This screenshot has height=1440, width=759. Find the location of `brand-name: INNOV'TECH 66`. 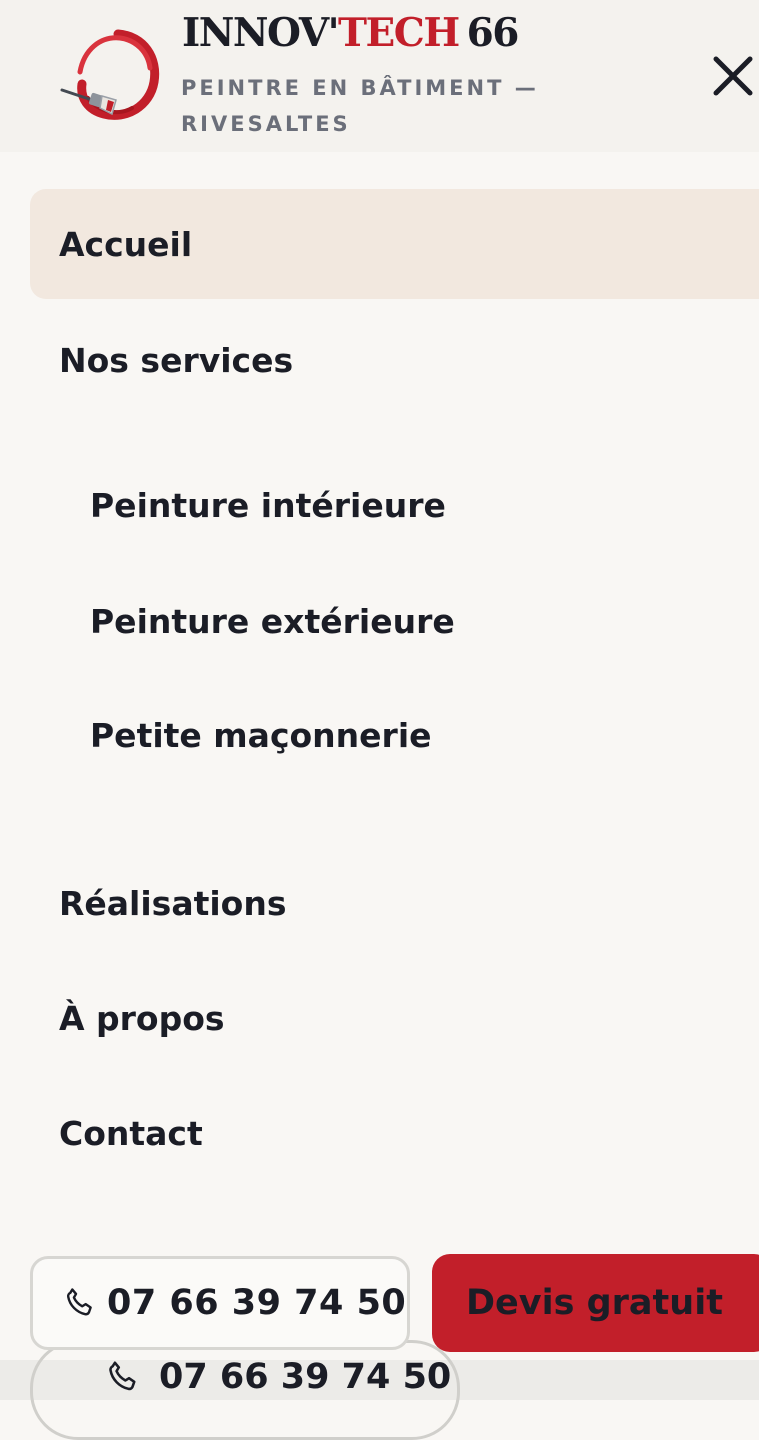

brand-name: INNOV'TECH 66 is located at coordinates (351, 33).